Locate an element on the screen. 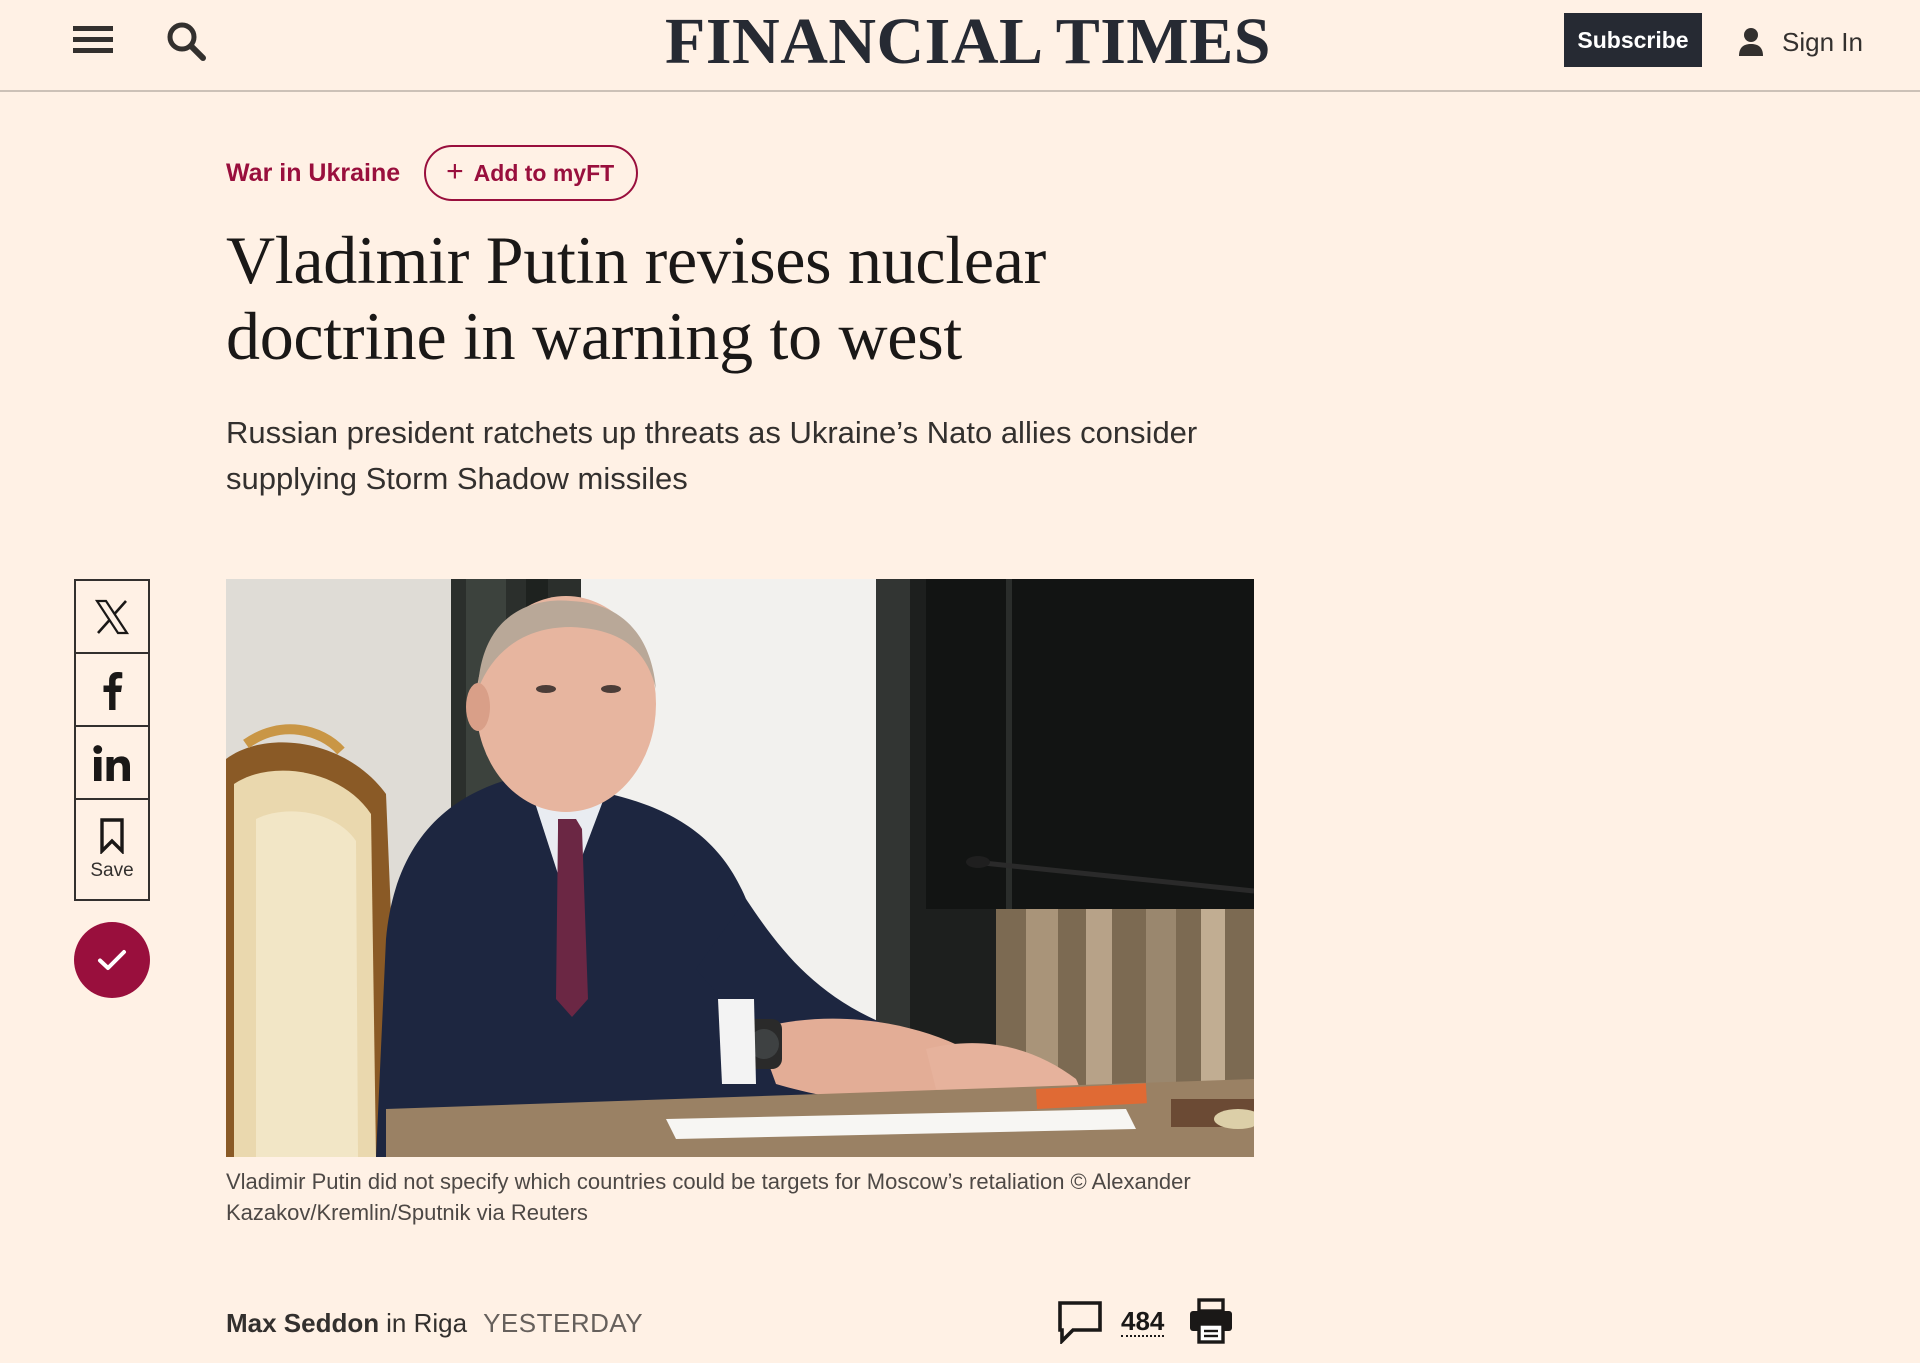 Image resolution: width=1920 pixels, height=1363 pixels. publish-date: YESTERDAY is located at coordinates (563, 1322).